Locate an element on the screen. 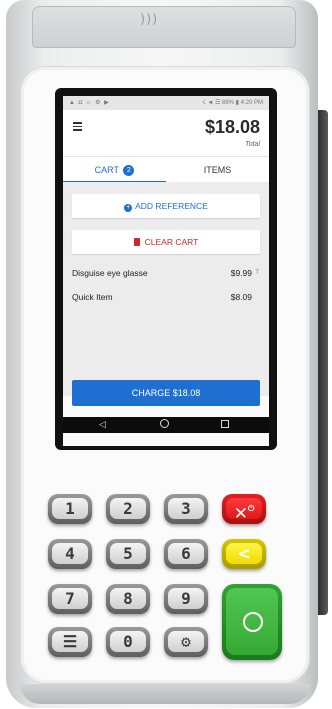 Image resolution: width=332 pixels, height=709 pixels. gear-icon: ⚙ is located at coordinates (186, 641).